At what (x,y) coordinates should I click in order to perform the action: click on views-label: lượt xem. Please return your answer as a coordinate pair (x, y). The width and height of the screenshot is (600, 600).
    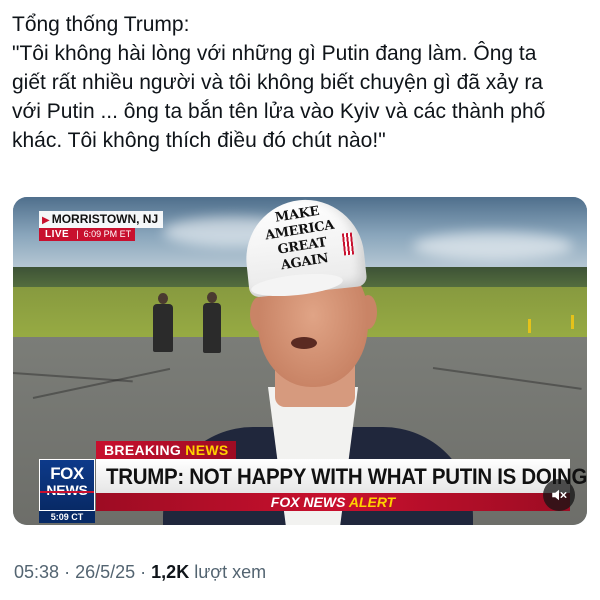
    Looking at the image, I should click on (230, 572).